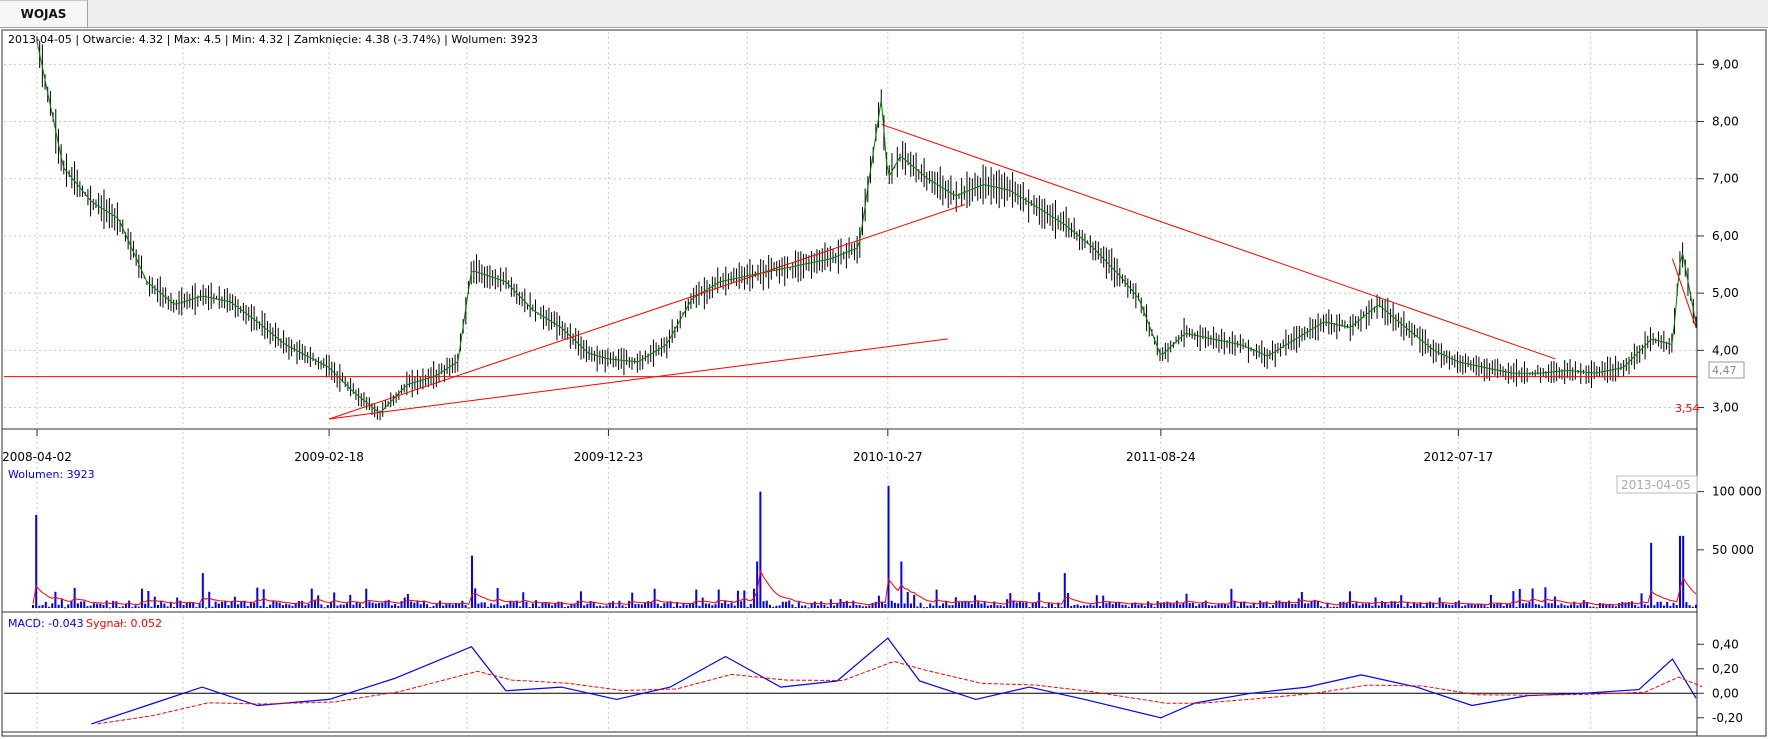 The height and width of the screenshot is (739, 1768). What do you see at coordinates (44, 13) in the screenshot?
I see `tab-wojas: WOJAS` at bounding box center [44, 13].